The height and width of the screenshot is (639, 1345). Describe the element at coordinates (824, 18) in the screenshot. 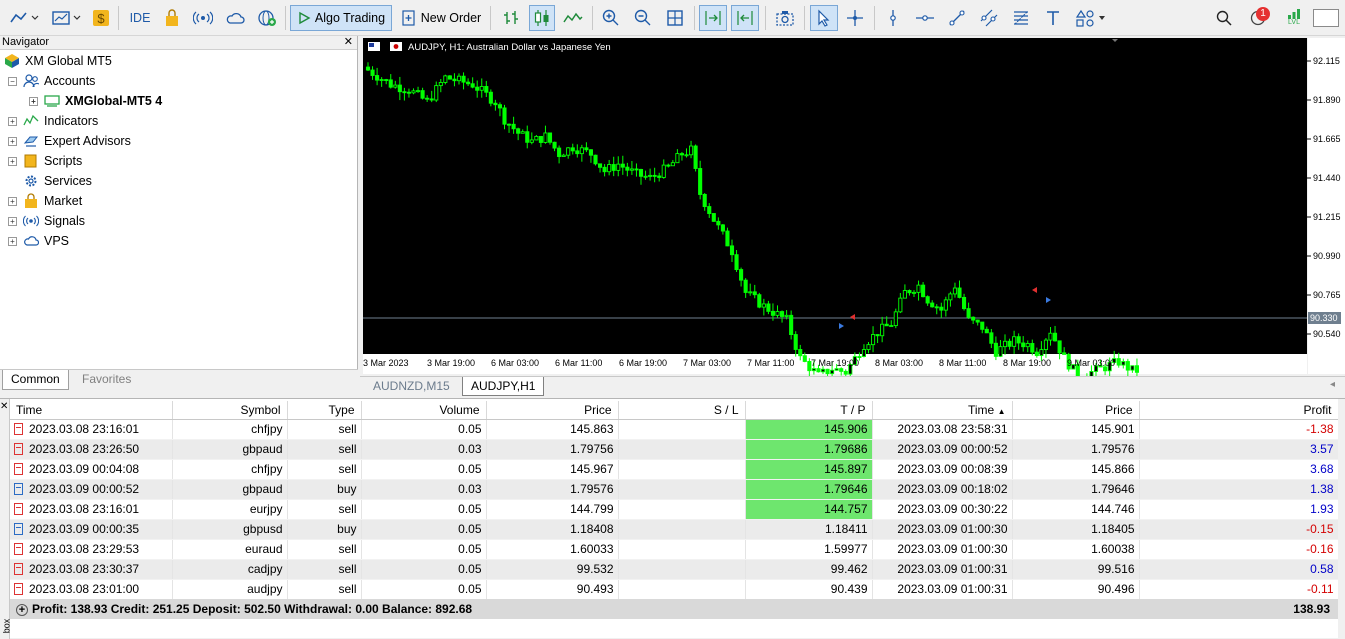

I see `cursor-tool-button` at that location.